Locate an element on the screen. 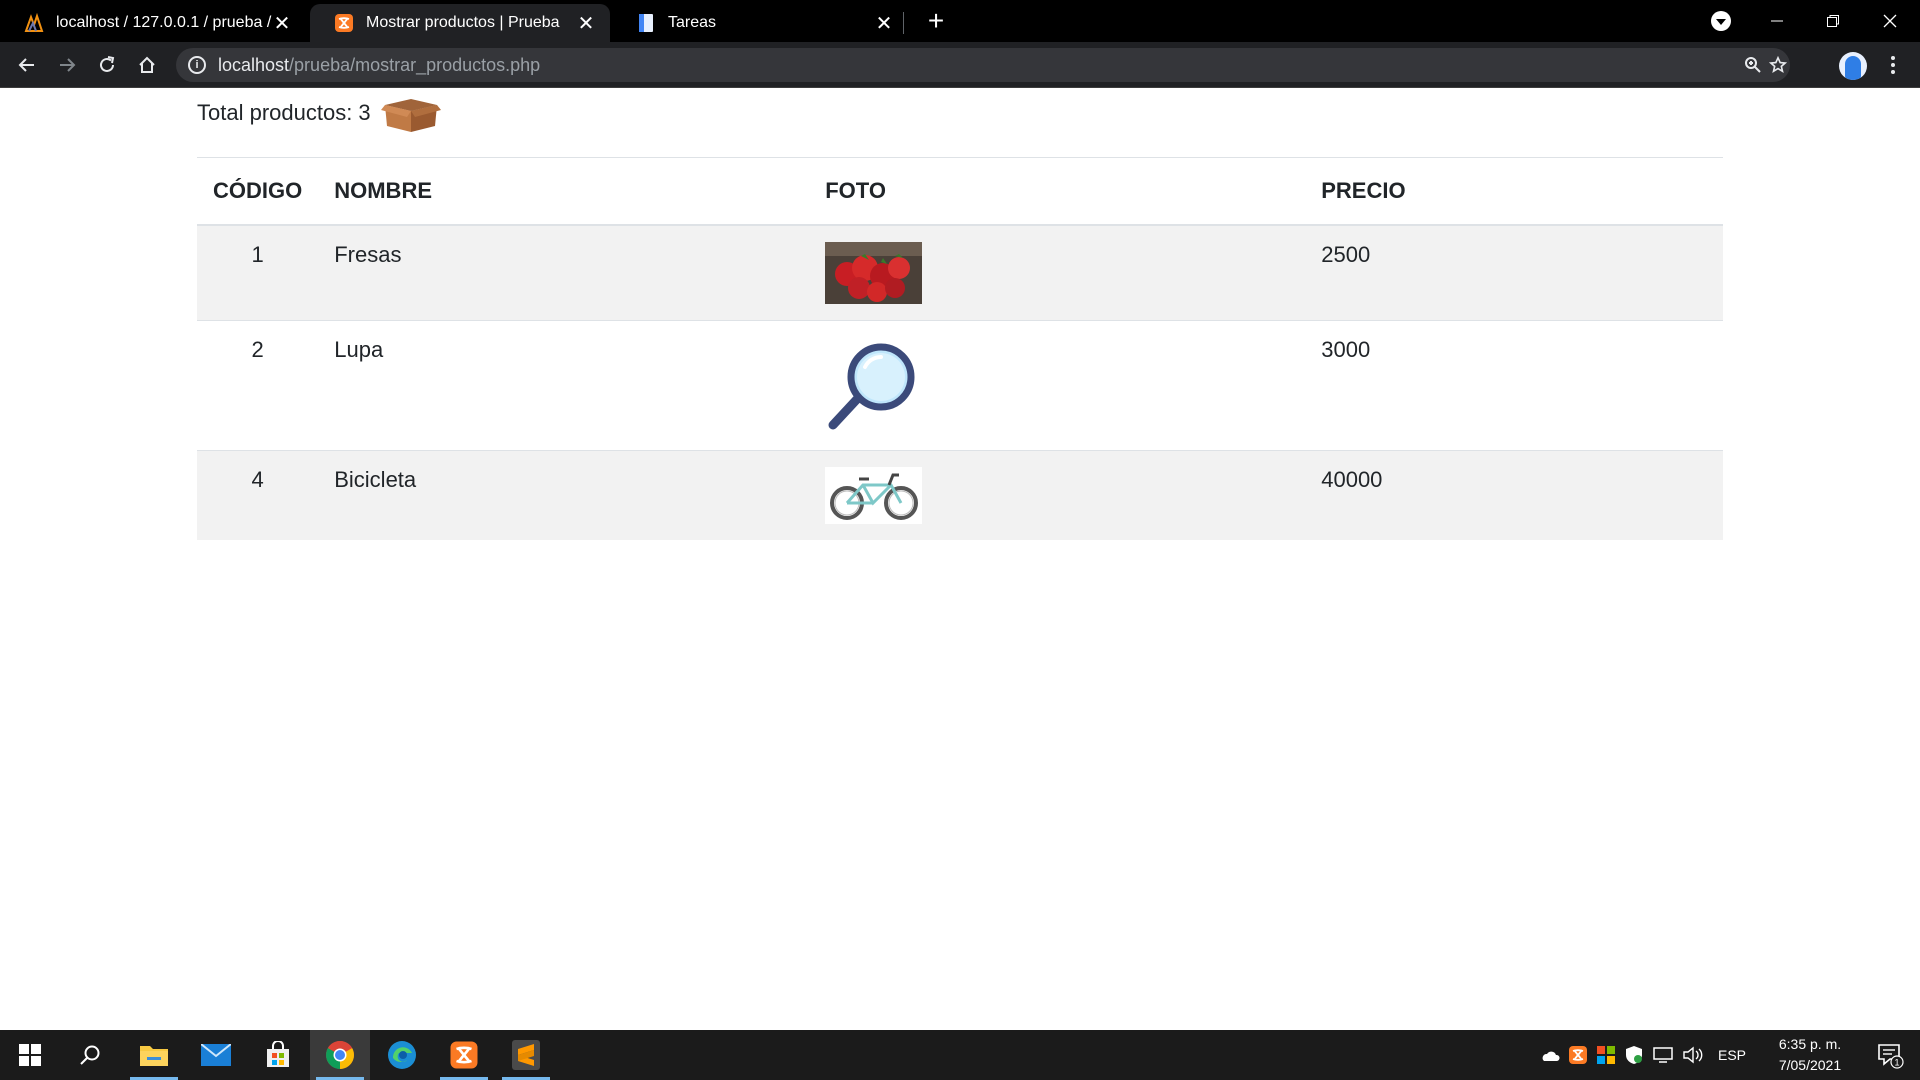 This screenshot has height=1080, width=1920. cell-nombre: Bicicleta is located at coordinates (564, 494).